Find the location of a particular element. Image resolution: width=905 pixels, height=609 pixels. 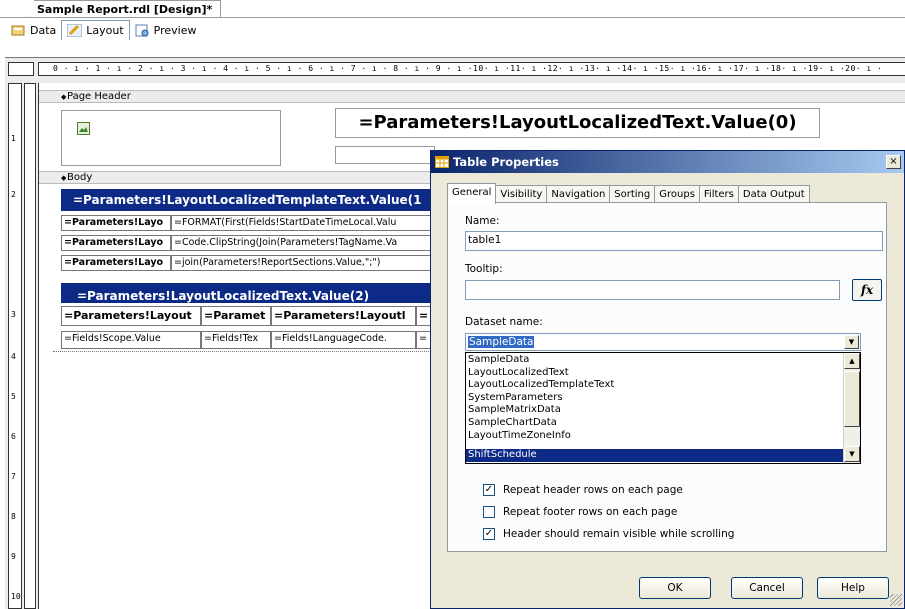

table-header-cell: =Paramet is located at coordinates (236, 316).